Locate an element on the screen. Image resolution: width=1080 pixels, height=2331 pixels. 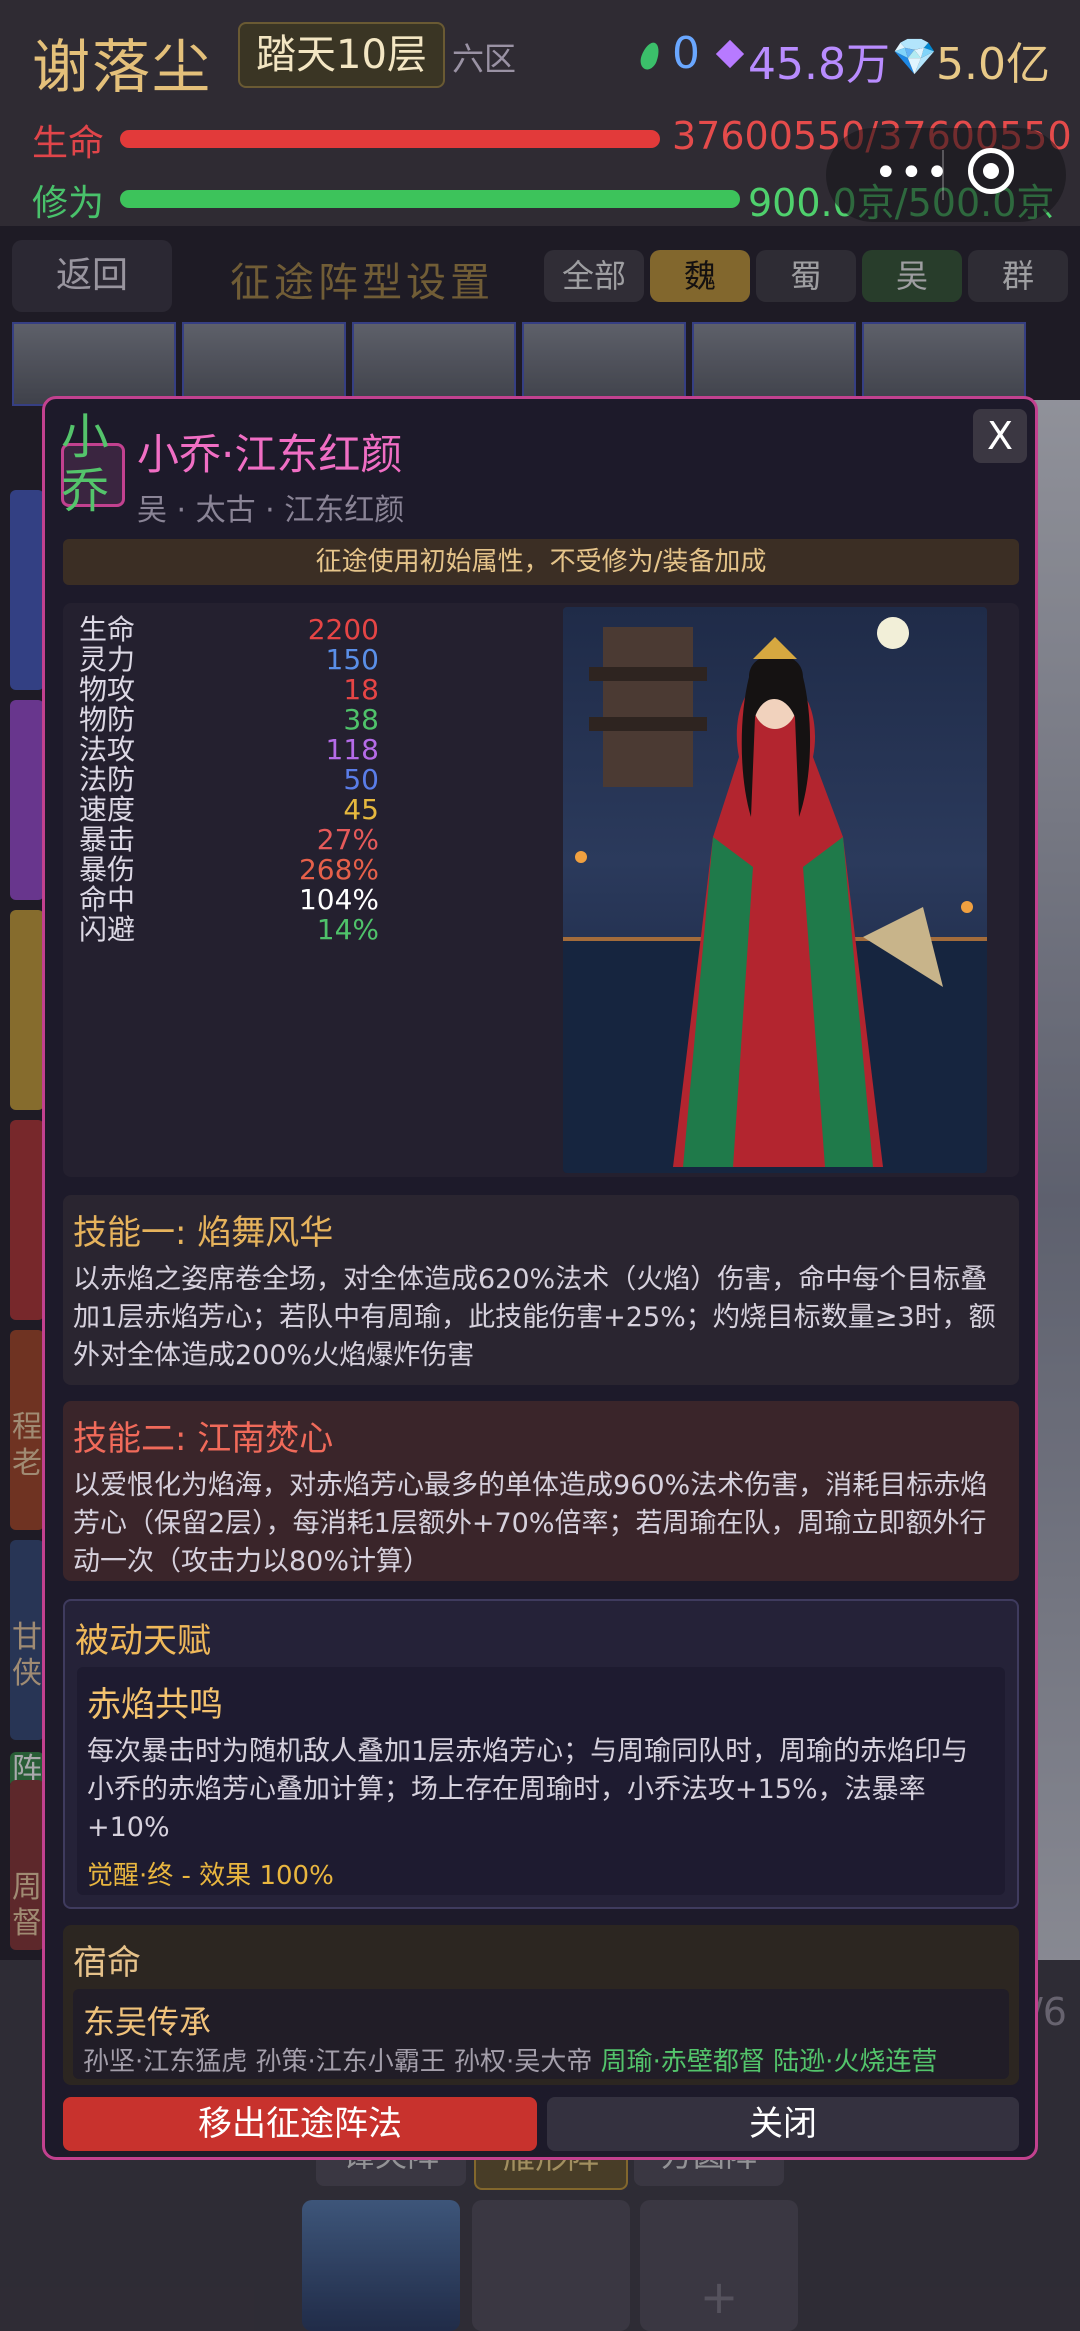
hp-bar-fill is located at coordinates (390, 139).